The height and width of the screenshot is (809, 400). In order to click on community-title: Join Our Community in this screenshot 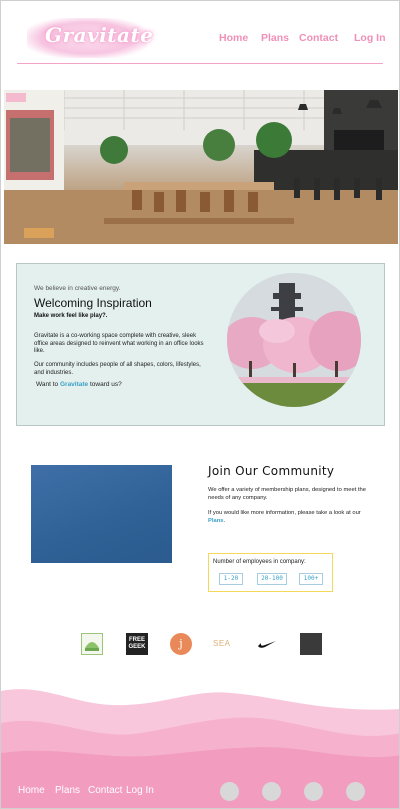, I will do `click(271, 471)`.